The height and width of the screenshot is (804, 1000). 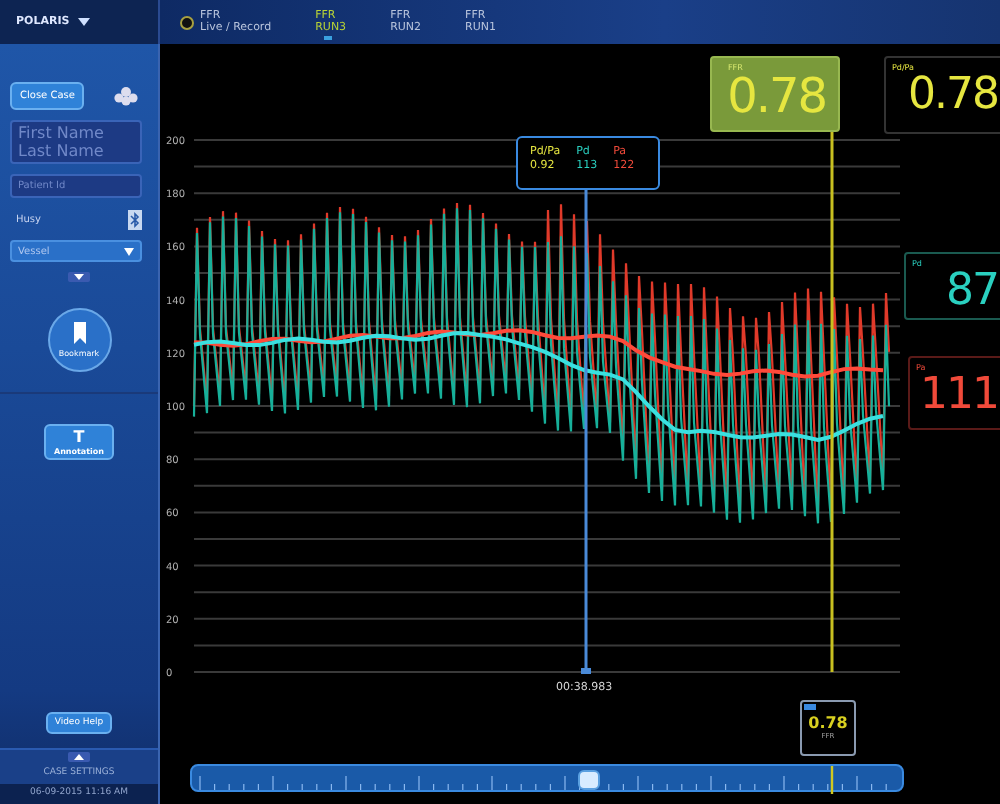 I want to click on bookmark-icon, so click(x=79, y=333).